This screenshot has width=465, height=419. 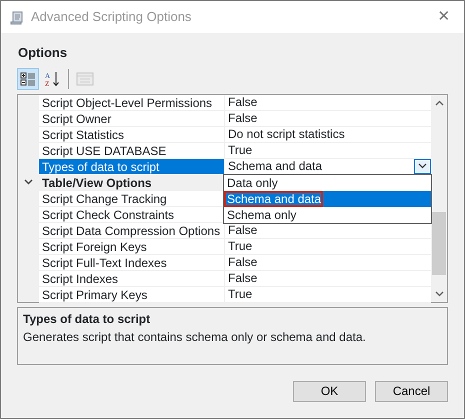 I want to click on property-name: Script Full-Text Indexes, so click(x=131, y=262).